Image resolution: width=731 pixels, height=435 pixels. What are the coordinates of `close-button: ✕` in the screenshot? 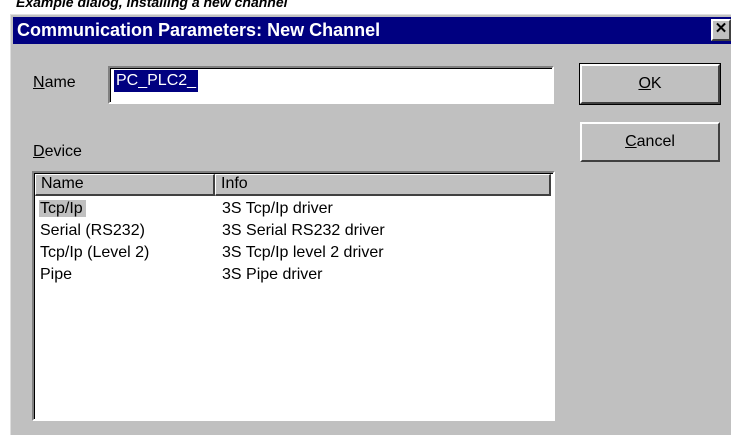 It's located at (721, 30).